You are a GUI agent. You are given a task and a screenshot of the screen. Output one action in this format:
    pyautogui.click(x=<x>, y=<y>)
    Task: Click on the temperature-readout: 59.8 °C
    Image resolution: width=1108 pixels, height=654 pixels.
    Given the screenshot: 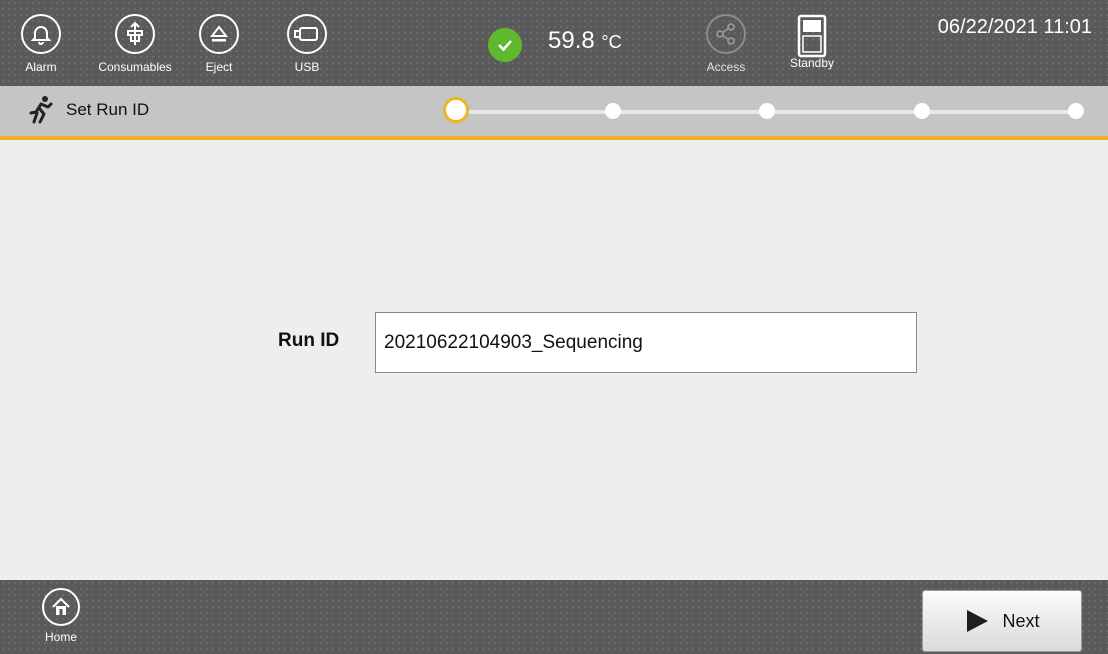 What is the action you would take?
    pyautogui.click(x=585, y=41)
    